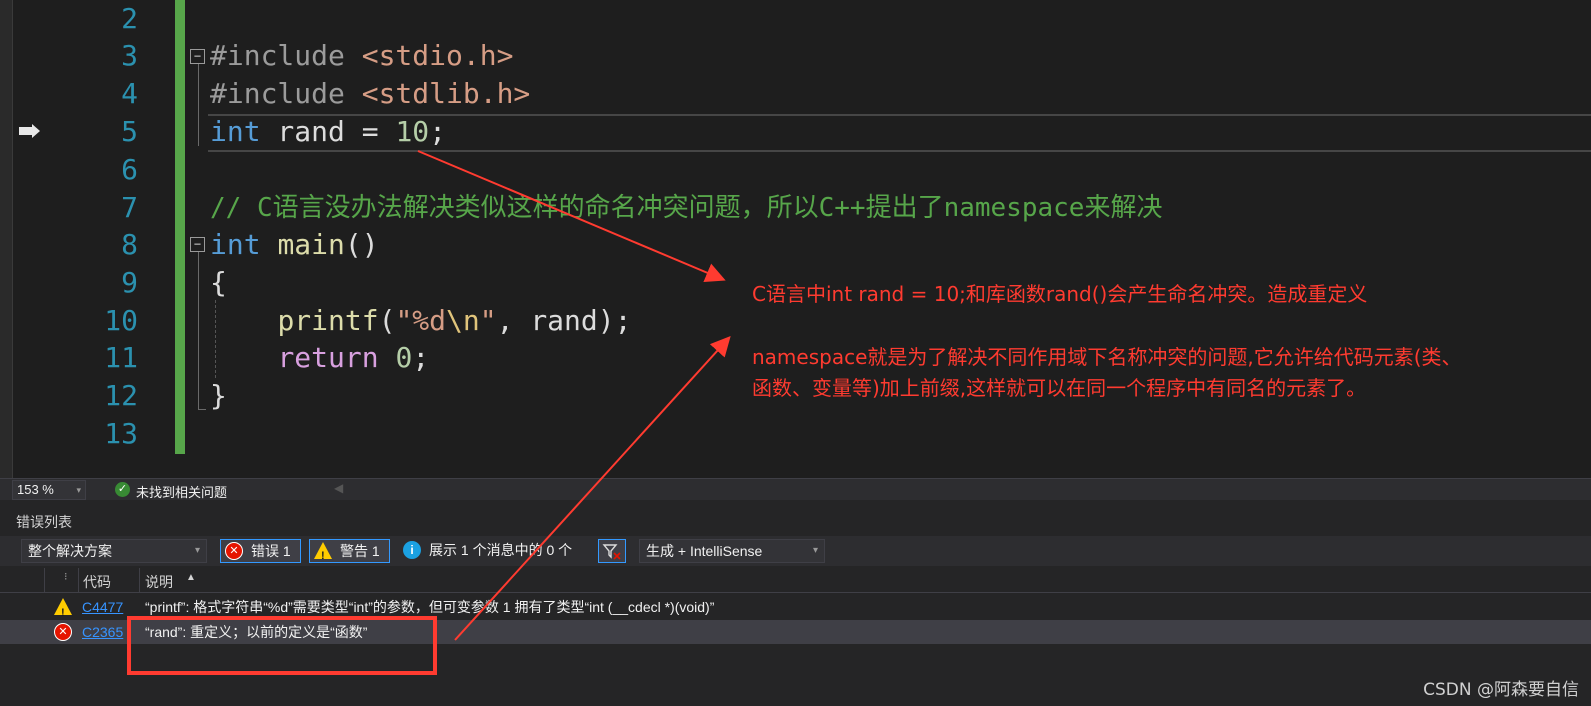 Image resolution: width=1591 pixels, height=706 pixels. What do you see at coordinates (1059, 388) in the screenshot?
I see `annotation-text: 函数、变量等)加上前缀,这样就可以在同一个程序中有同名的元素了。` at bounding box center [1059, 388].